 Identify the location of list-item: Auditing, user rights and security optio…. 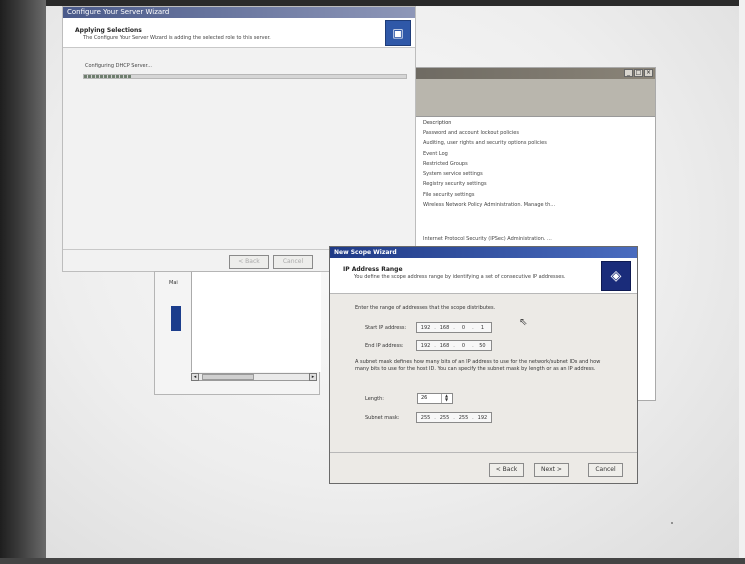
(489, 143).